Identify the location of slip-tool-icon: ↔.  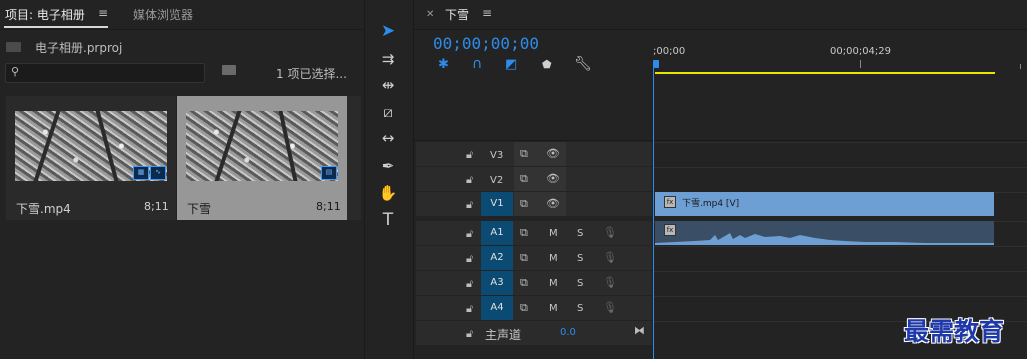
(388, 138).